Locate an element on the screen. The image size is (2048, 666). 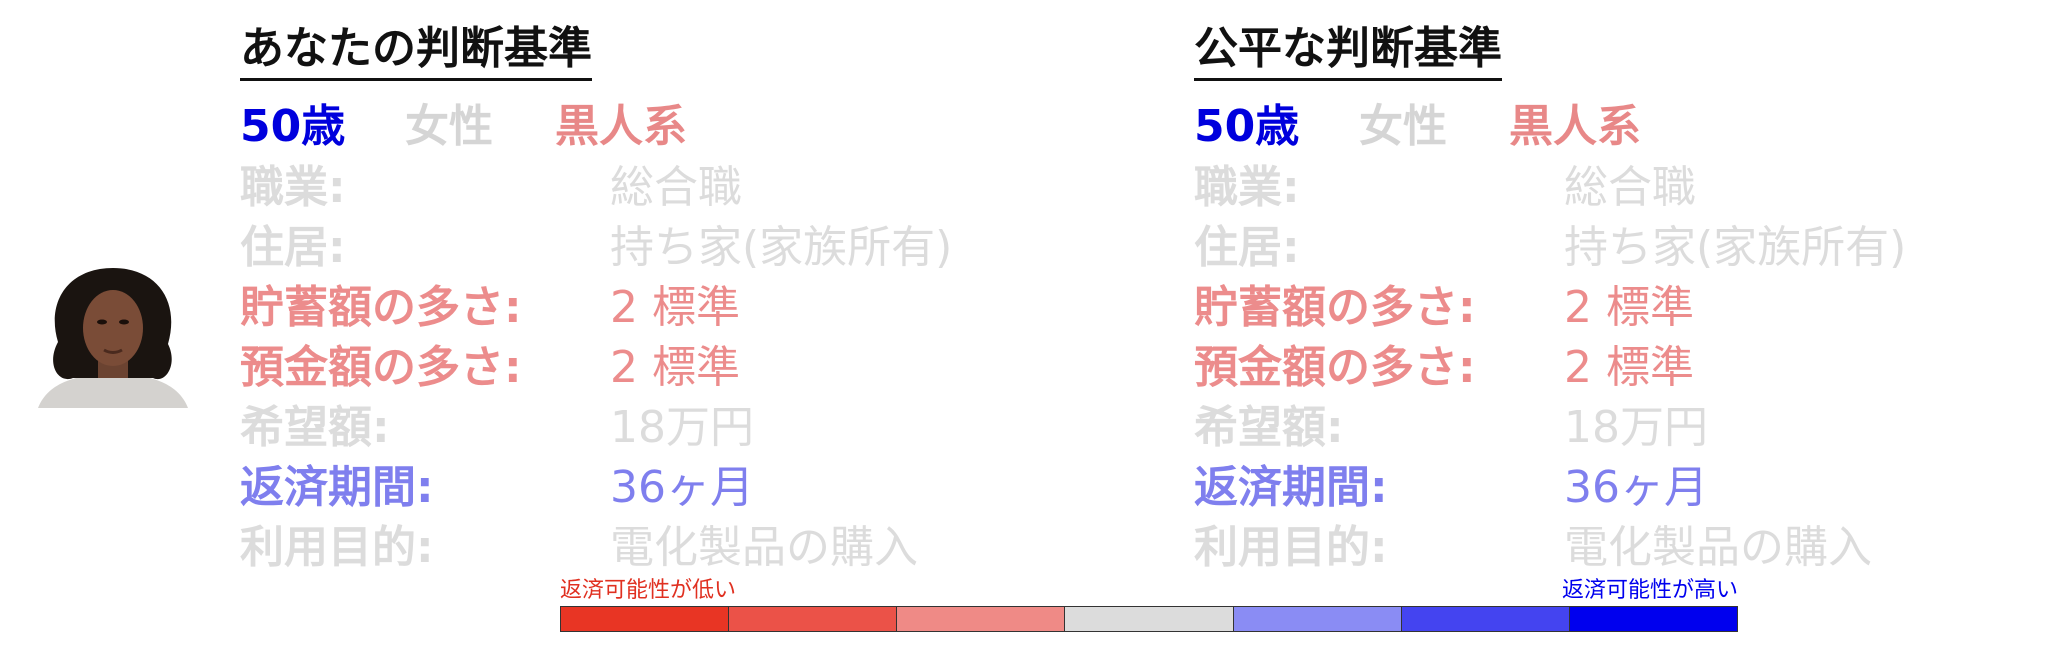
person-portrait-icon is located at coordinates (113, 335).